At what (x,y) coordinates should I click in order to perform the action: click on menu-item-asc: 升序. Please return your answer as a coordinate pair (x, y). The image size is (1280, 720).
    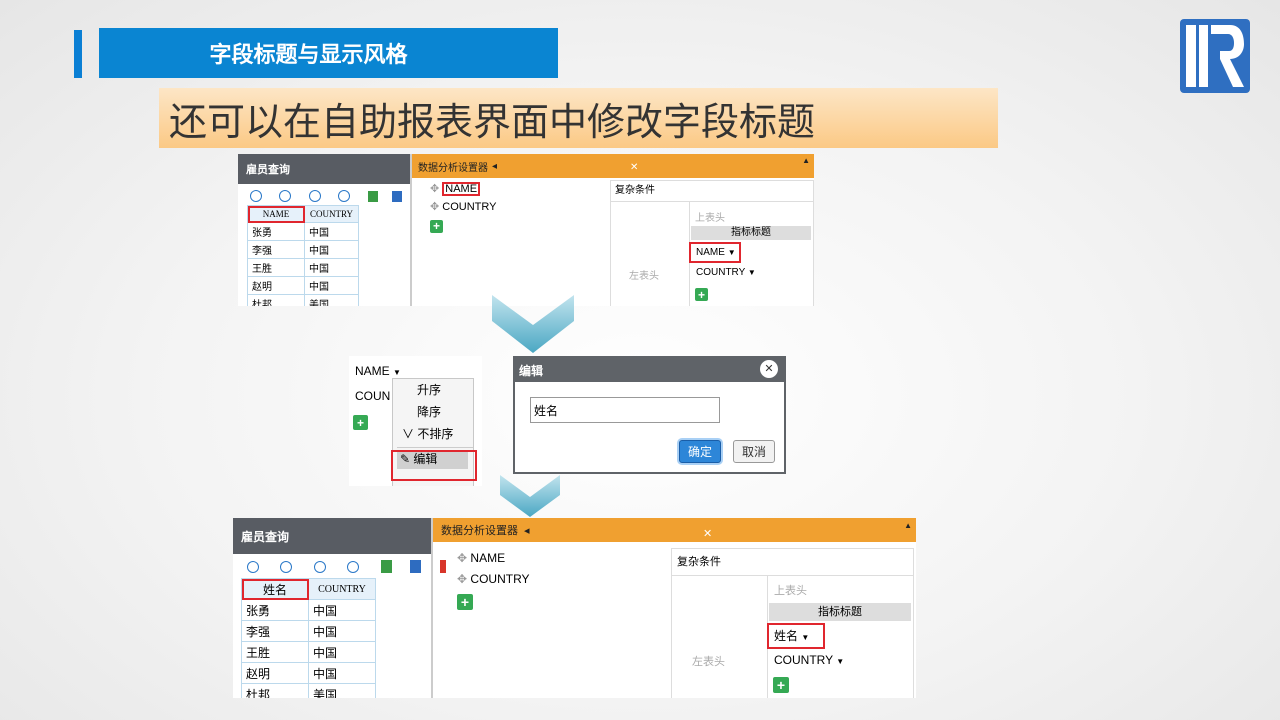
    Looking at the image, I should click on (433, 390).